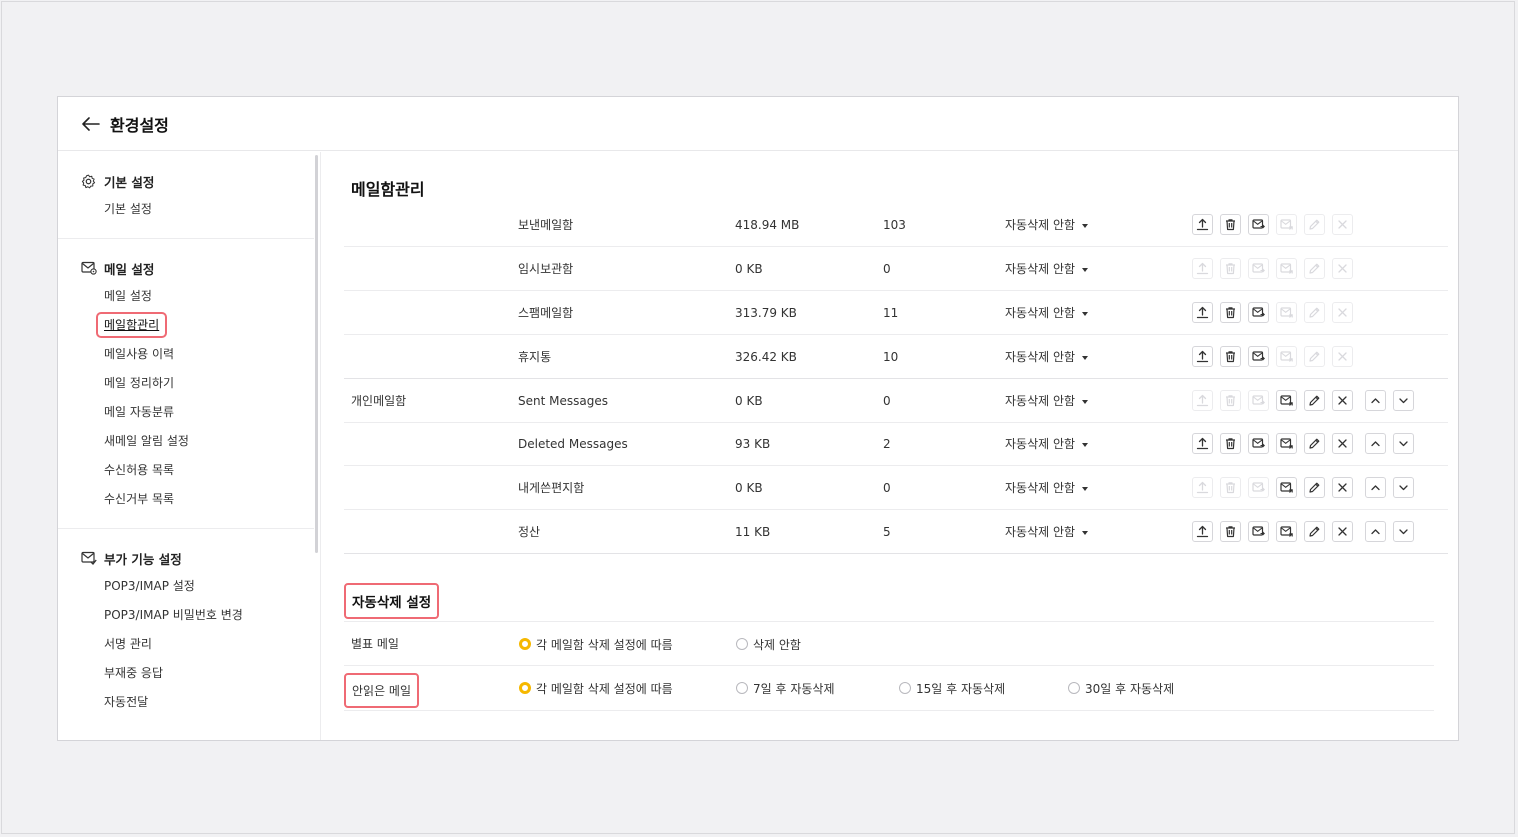 Image resolution: width=1518 pixels, height=837 pixels. What do you see at coordinates (89, 181) in the screenshot?
I see `gear-icon` at bounding box center [89, 181].